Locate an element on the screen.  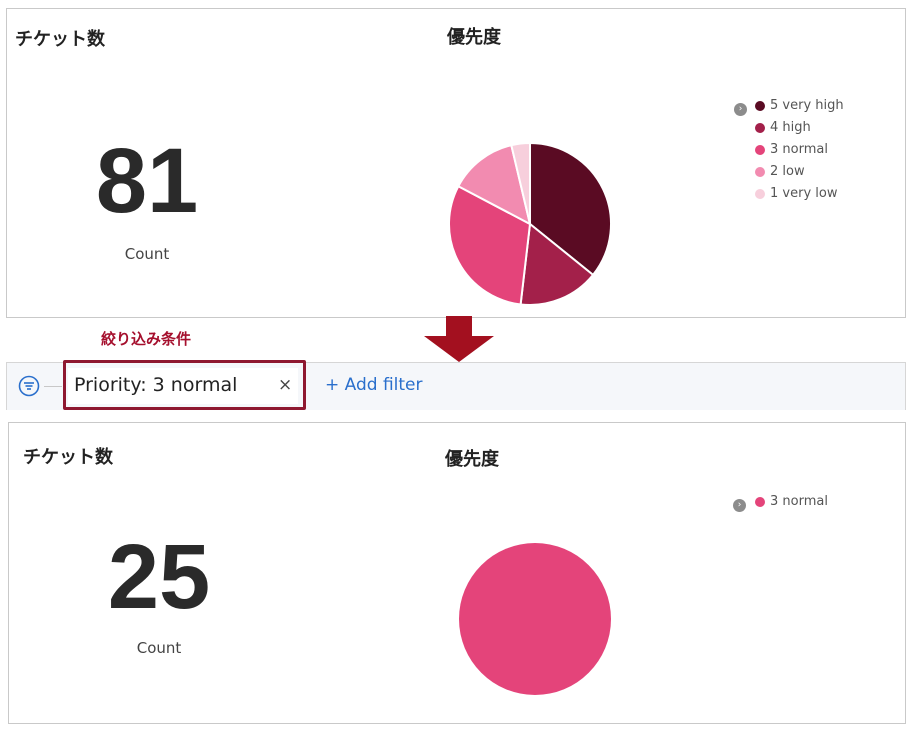
legend-label: 4 high is located at coordinates (790, 127).